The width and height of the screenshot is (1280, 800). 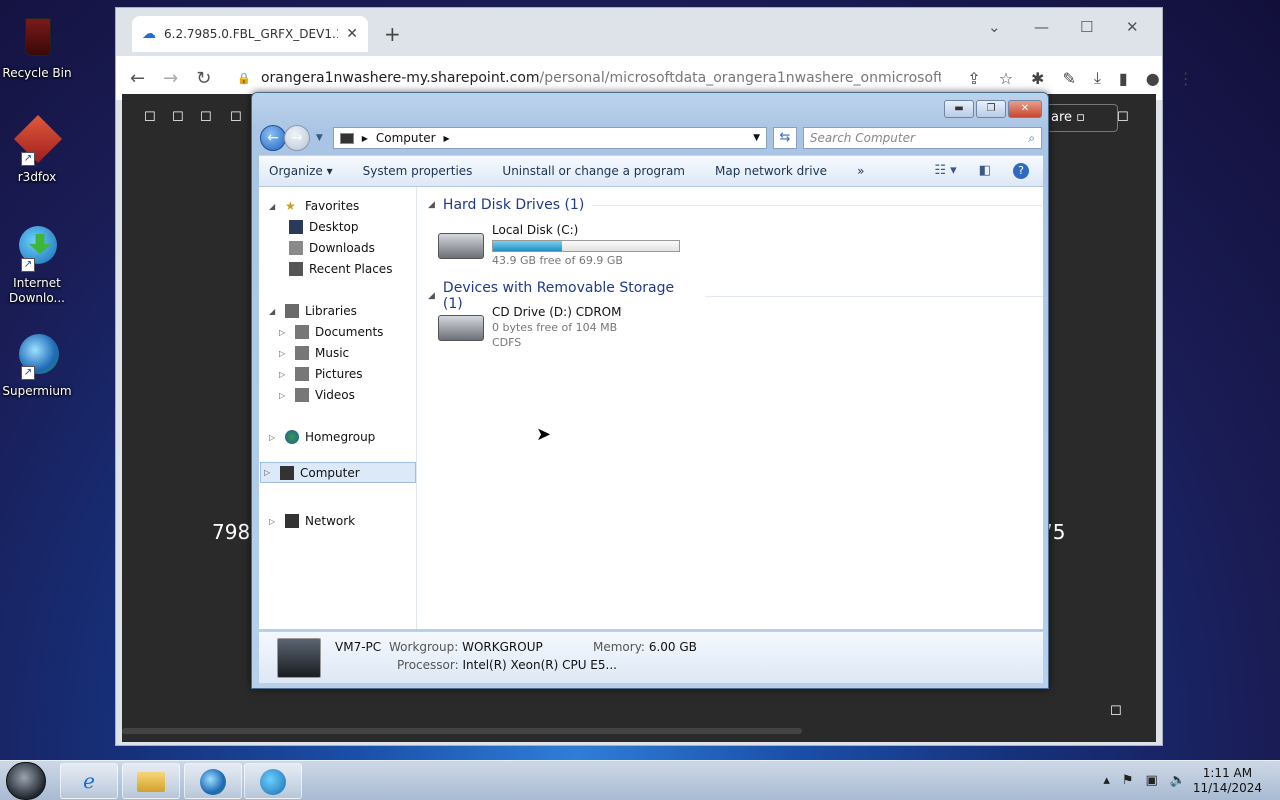 I want to click on desktop-icon-supermium: ↗ Supermium, so click(x=37, y=365).